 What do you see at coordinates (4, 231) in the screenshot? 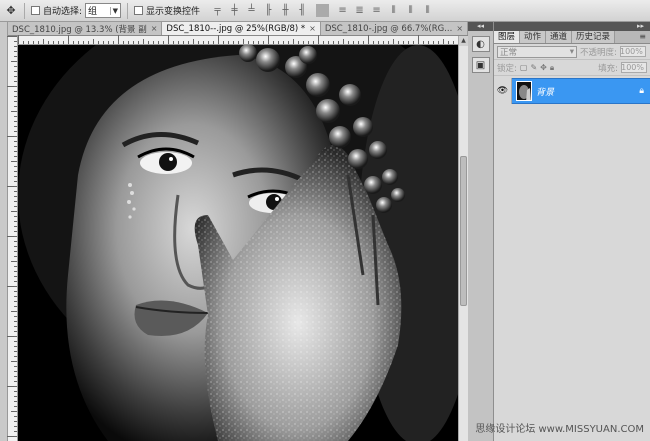
I see `toolbox-edge` at bounding box center [4, 231].